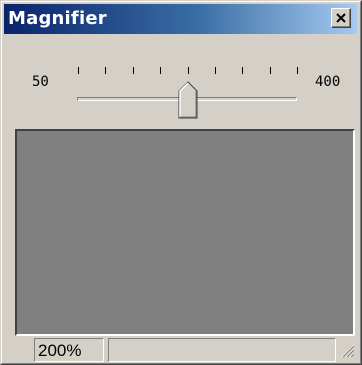 The height and width of the screenshot is (365, 362). Describe the element at coordinates (60, 350) in the screenshot. I see `zoom-level: 200%` at that location.